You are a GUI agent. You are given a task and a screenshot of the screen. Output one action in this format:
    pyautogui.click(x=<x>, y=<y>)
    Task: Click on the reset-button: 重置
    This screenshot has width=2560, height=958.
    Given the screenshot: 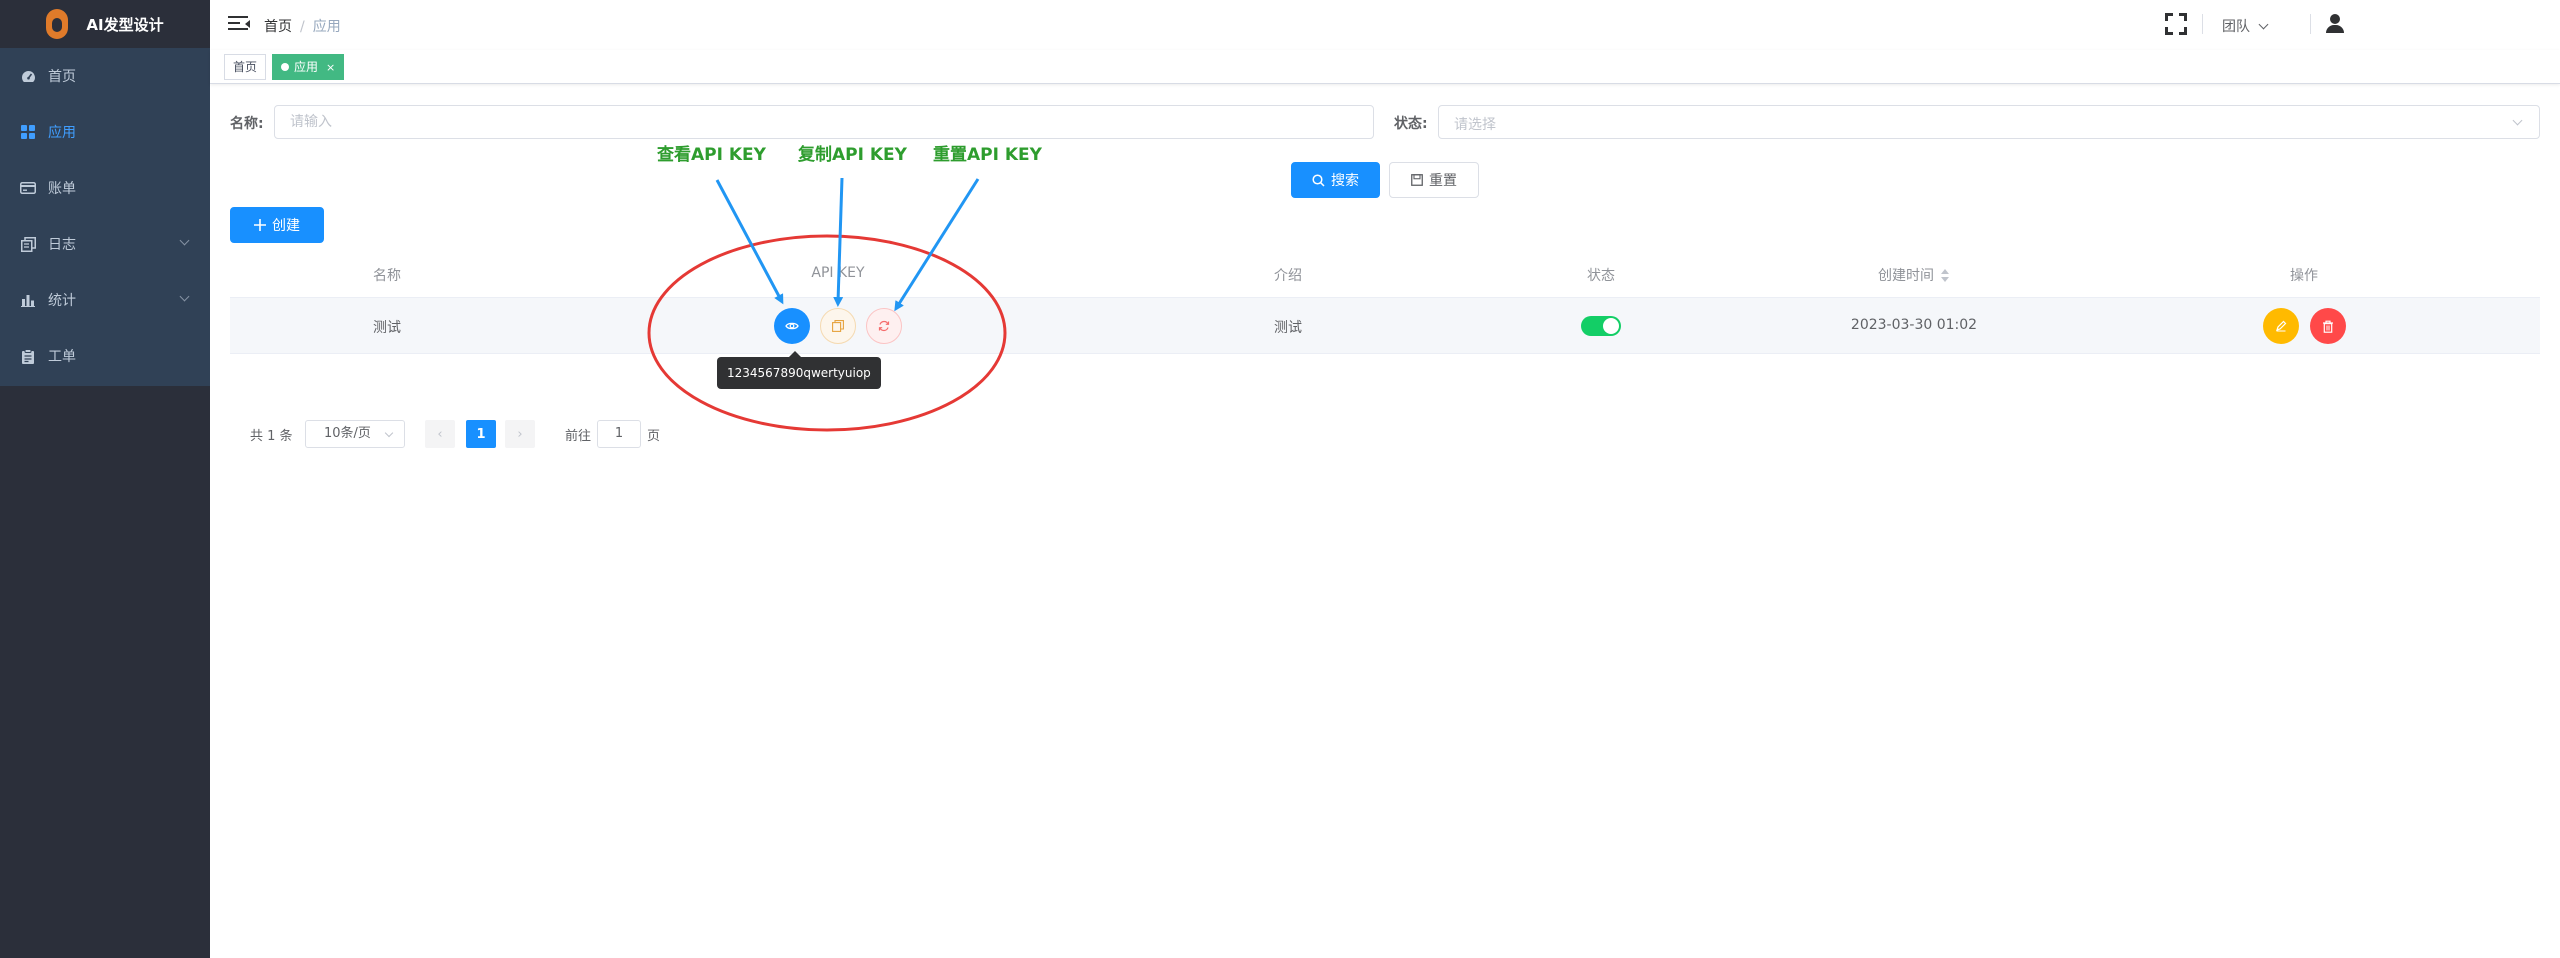 What is the action you would take?
    pyautogui.click(x=1434, y=180)
    